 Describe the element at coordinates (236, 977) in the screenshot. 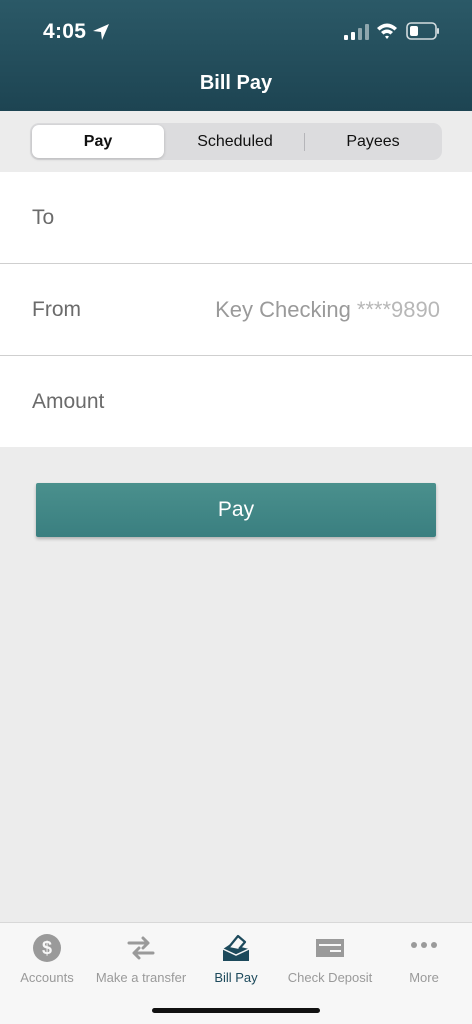

I see `tabbar-bill-pay-label: Bill Pay` at that location.